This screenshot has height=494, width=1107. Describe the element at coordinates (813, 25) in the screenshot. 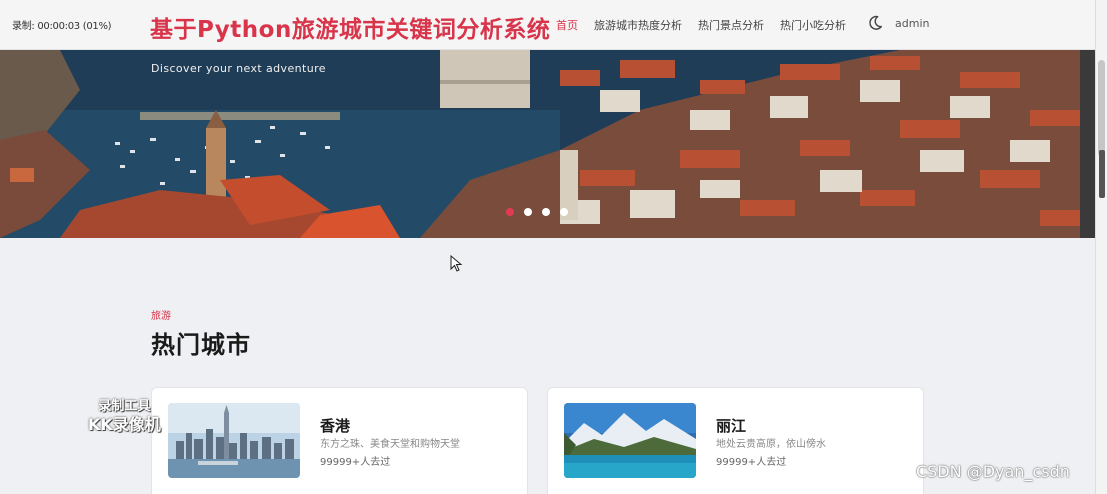

I see `nav-snack-analysis: 热门小吃分析` at that location.